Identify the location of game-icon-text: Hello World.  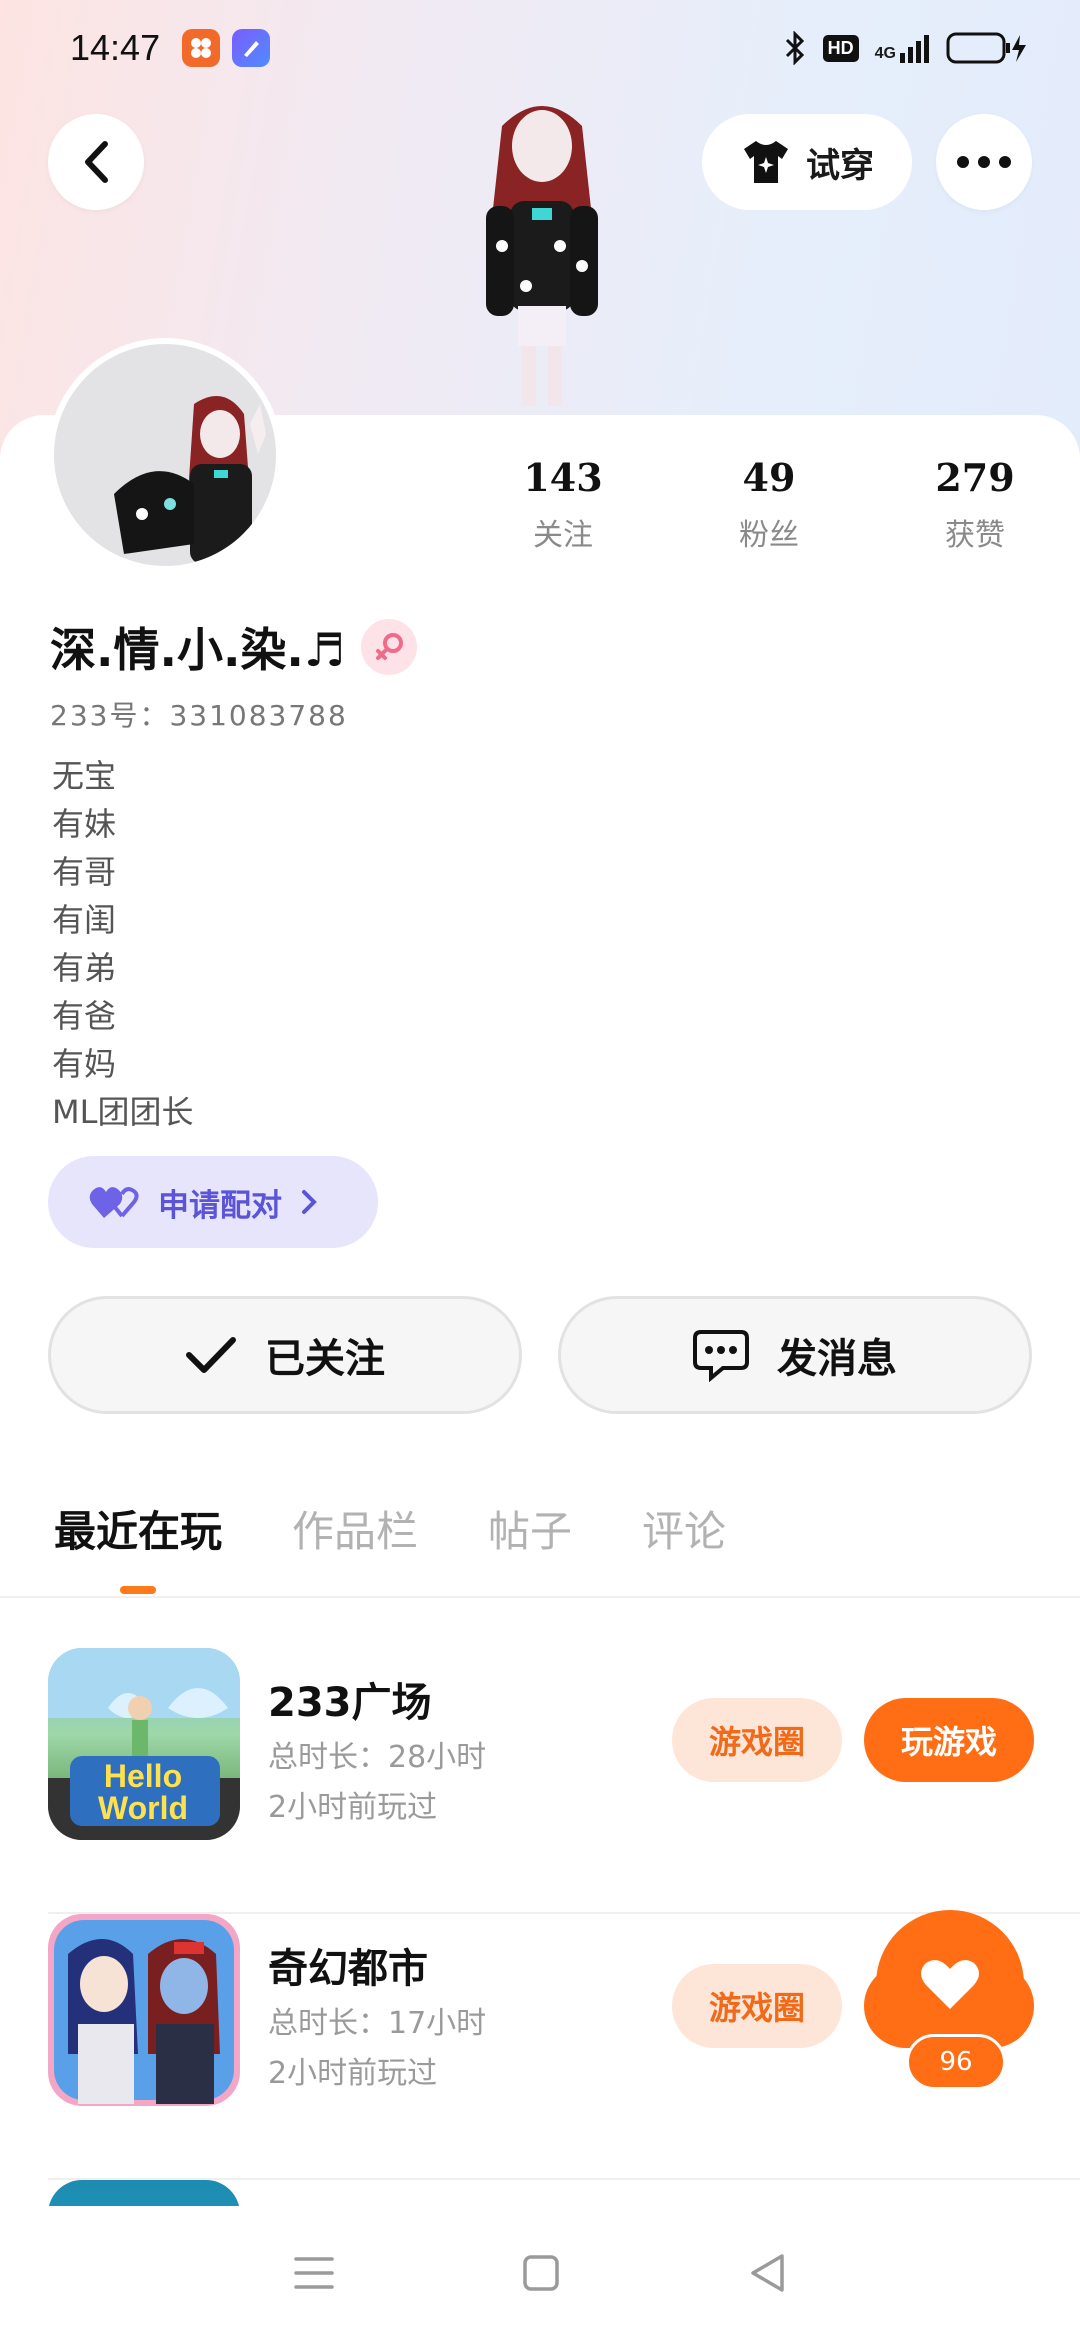
(143, 1792).